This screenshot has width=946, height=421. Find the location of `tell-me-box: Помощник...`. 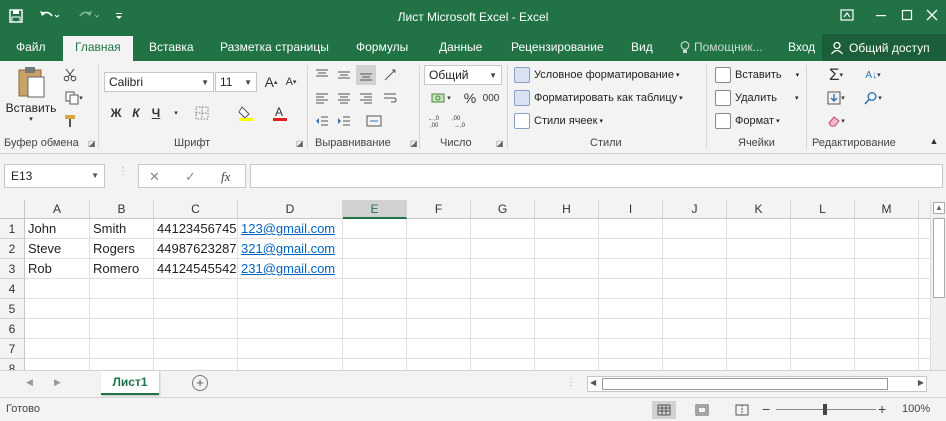

tell-me-box: Помощник... is located at coordinates (721, 47).